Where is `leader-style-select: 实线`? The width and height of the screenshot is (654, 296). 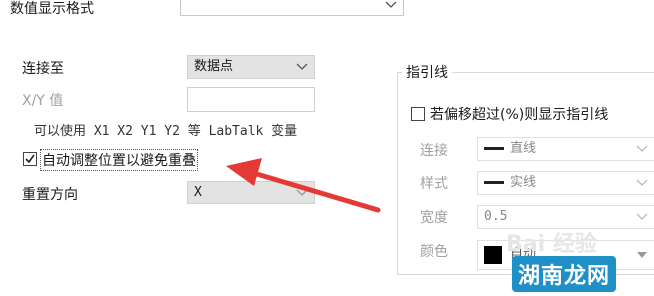 leader-style-select: 实线 is located at coordinates (565, 183).